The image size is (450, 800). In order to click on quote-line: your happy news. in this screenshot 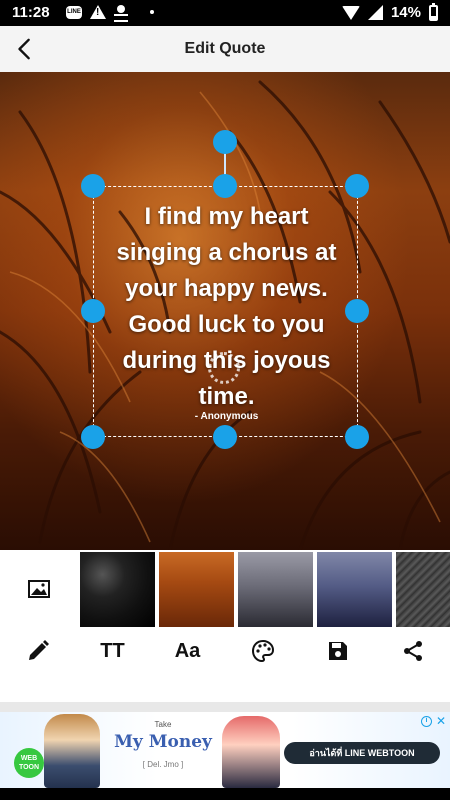, I will do `click(226, 288)`.